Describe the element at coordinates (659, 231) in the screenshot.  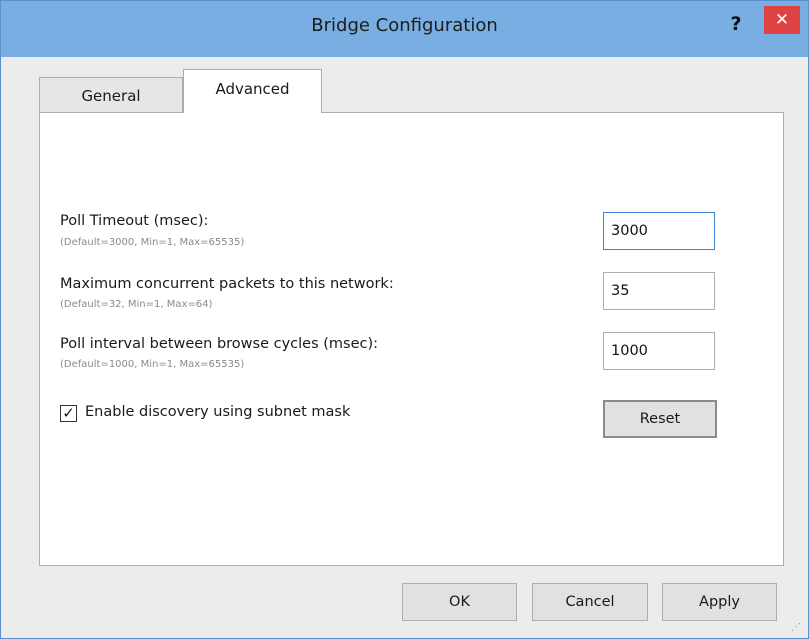
I see `poll-timeout-field` at that location.